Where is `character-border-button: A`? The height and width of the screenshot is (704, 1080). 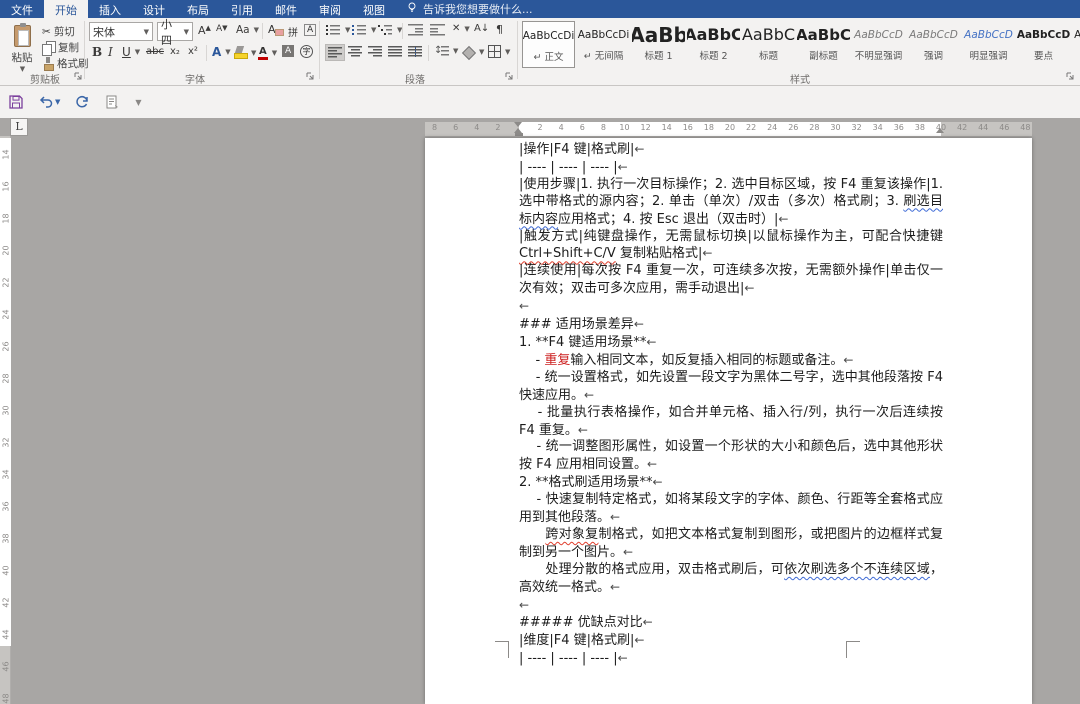 character-border-button: A is located at coordinates (310, 30).